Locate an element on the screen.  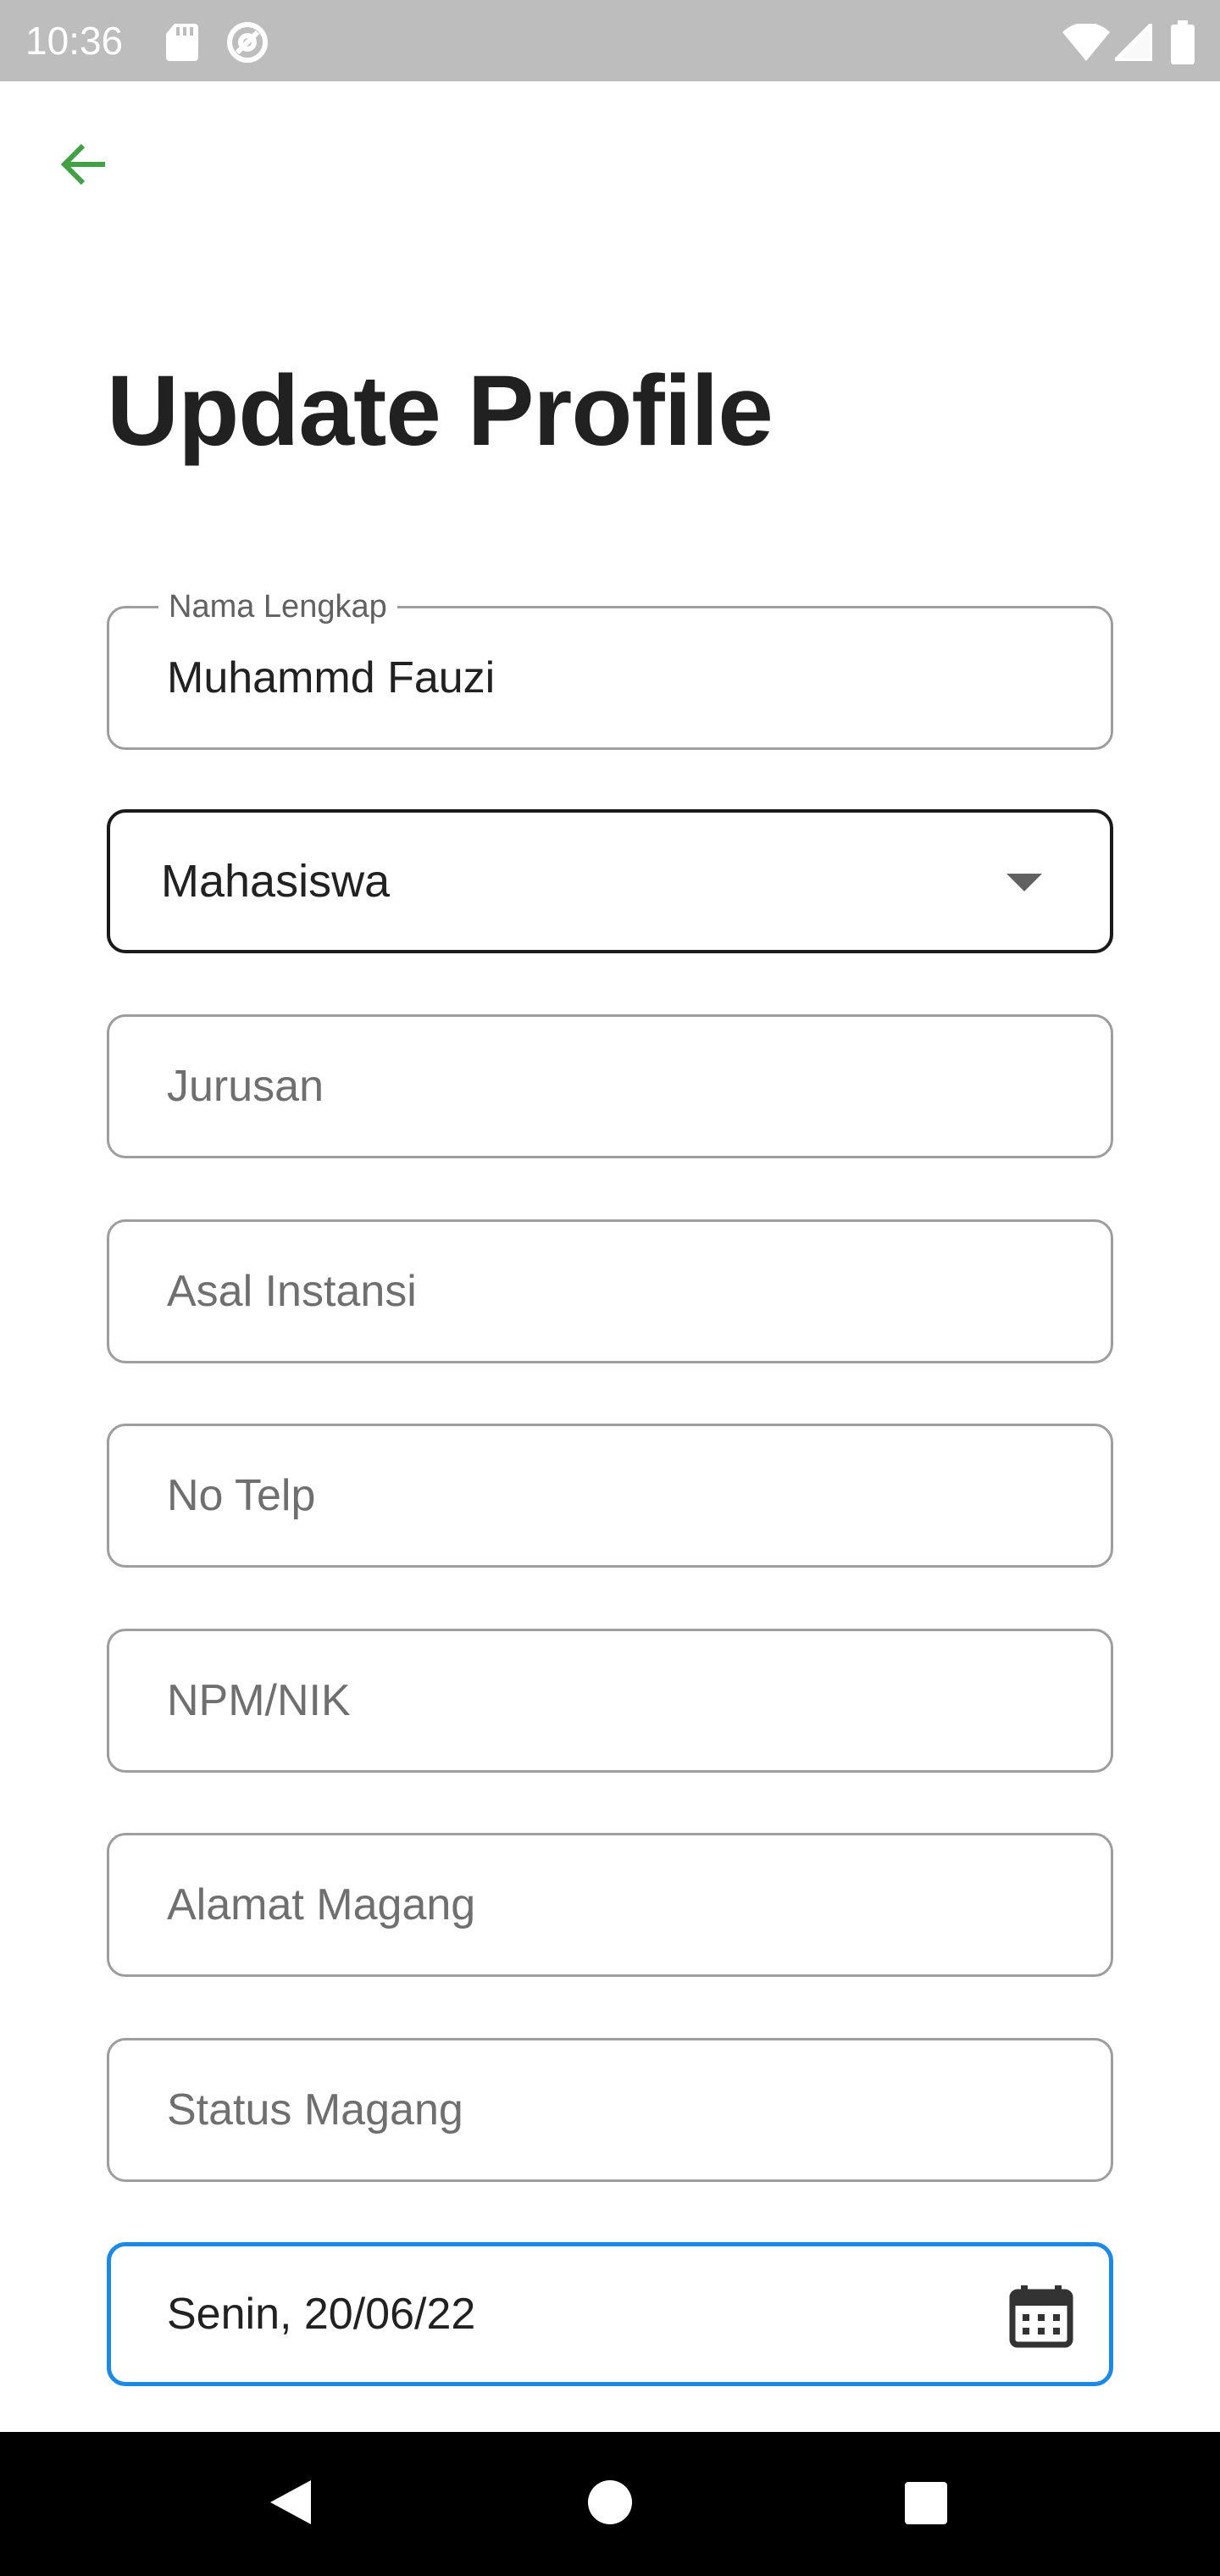
status-magang-field is located at coordinates (610, 2110).